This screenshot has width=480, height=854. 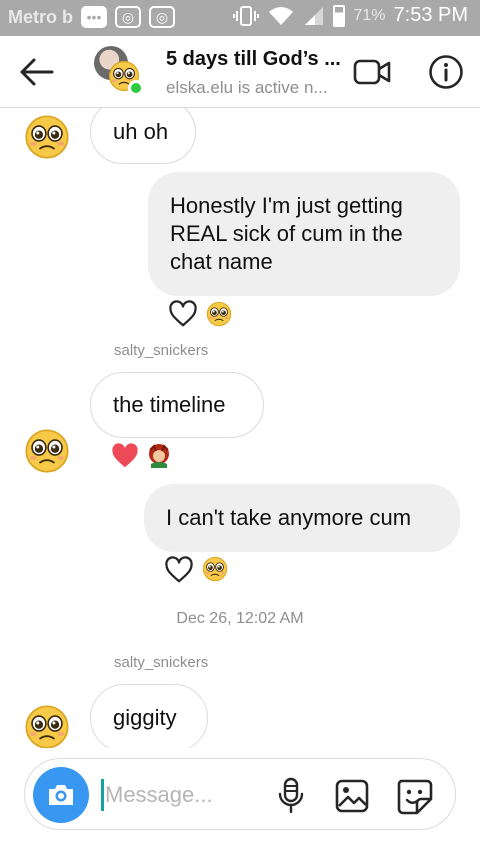 I want to click on status-bar-right: 71% 7:53 PM, so click(x=350, y=15).